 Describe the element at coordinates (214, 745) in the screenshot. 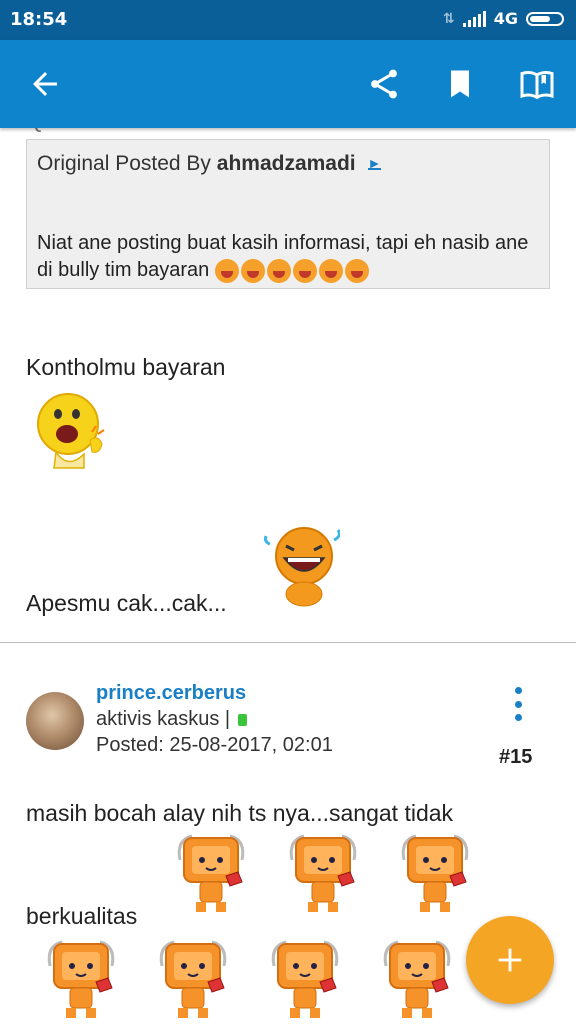

I see `post-date: Posted: 25-08-2017, 02:01` at that location.